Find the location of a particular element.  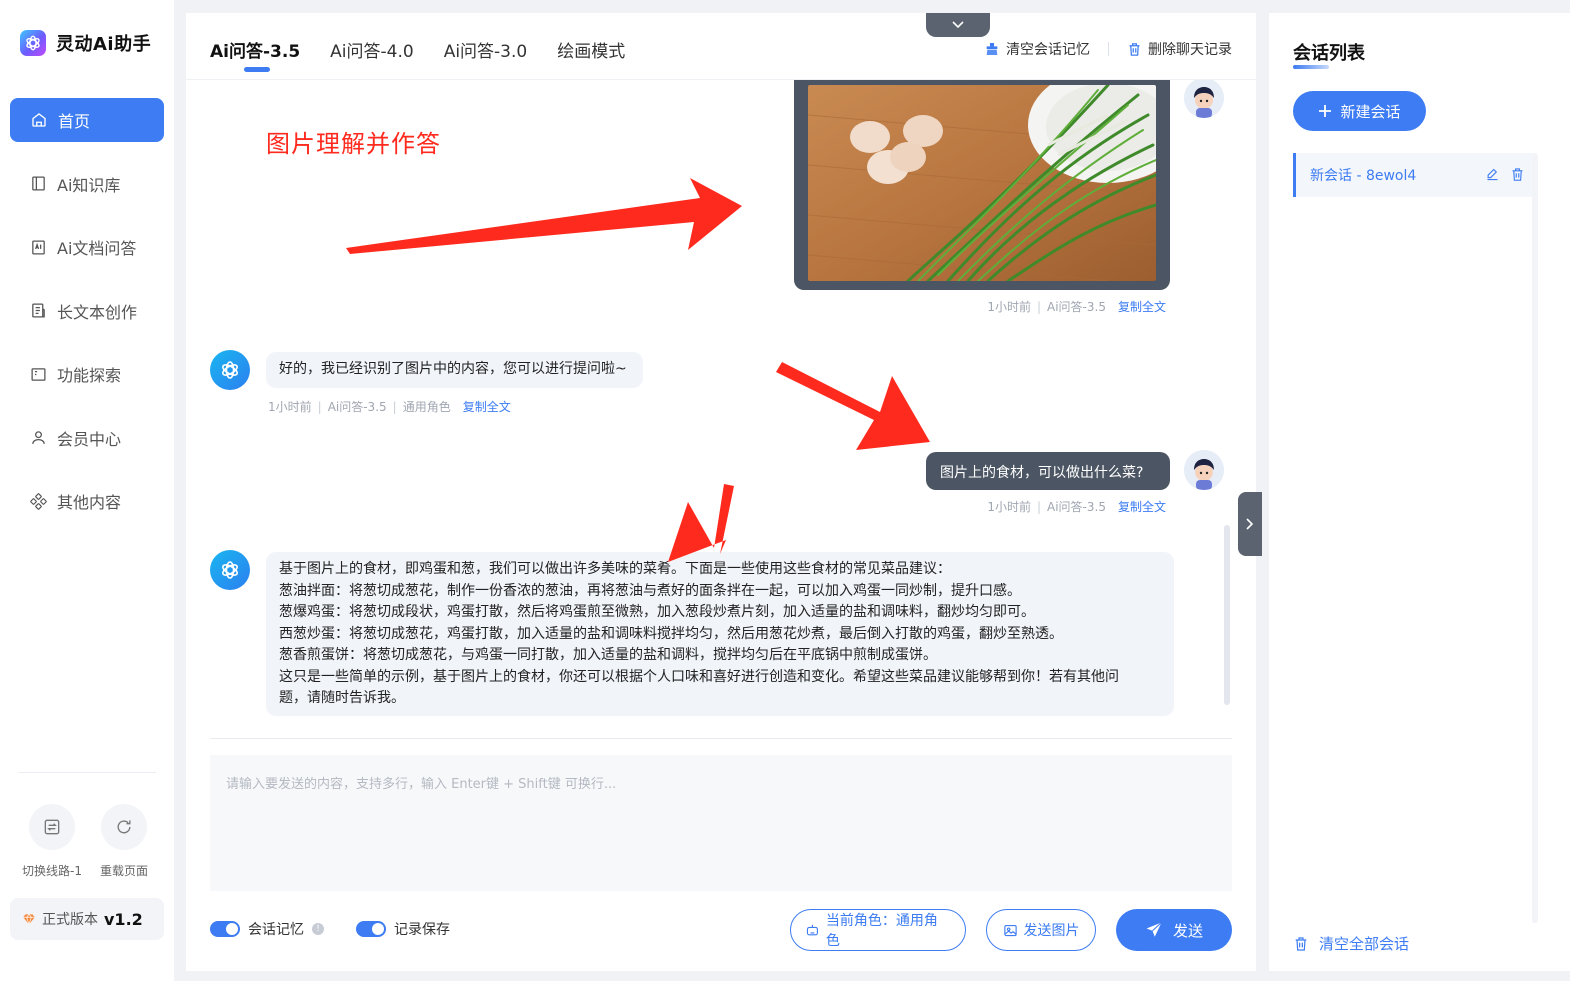

tab-ai-4-0: Ai问答-4.0 is located at coordinates (372, 49).